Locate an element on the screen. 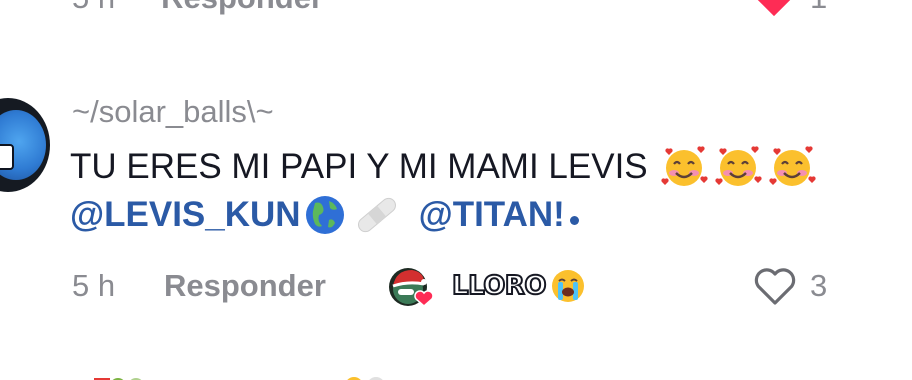  creator-reaction-text: LLORO is located at coordinates (499, 286).